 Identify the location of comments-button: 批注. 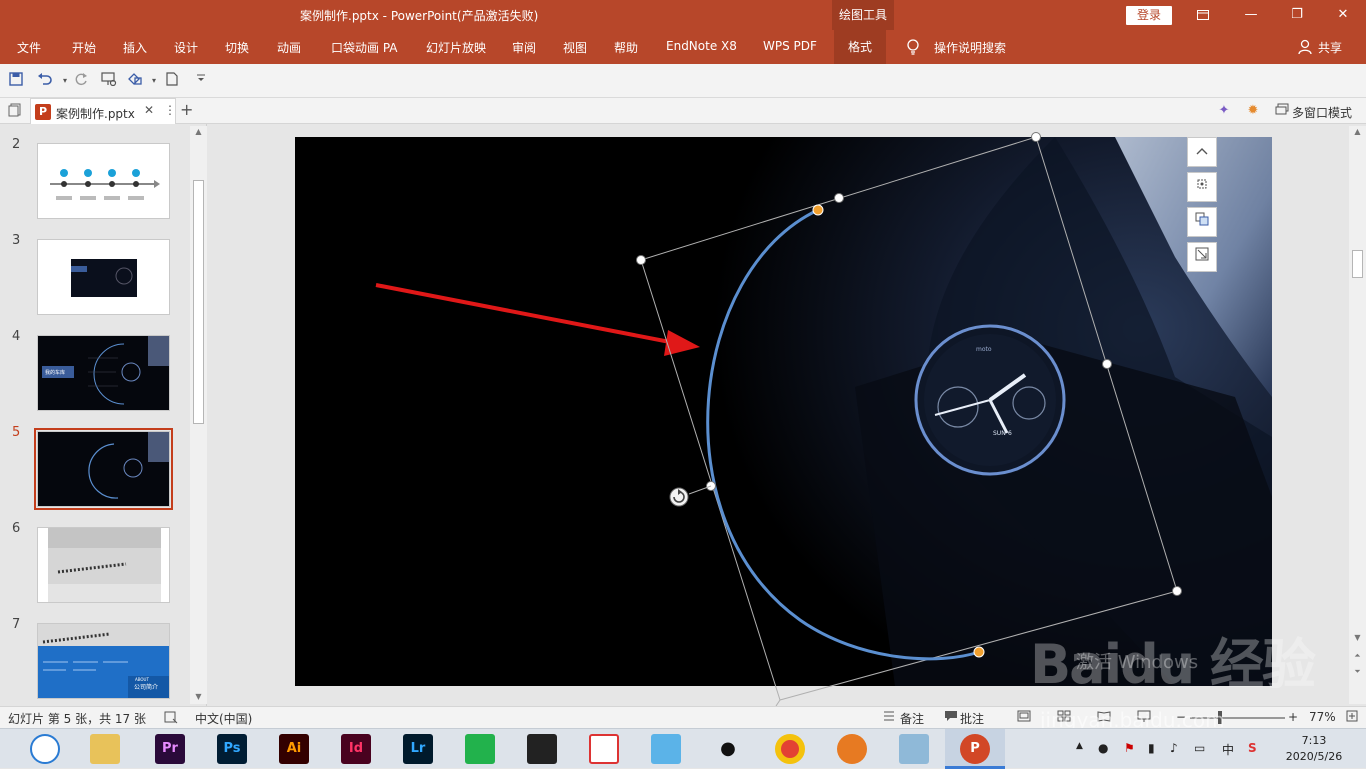
(972, 718).